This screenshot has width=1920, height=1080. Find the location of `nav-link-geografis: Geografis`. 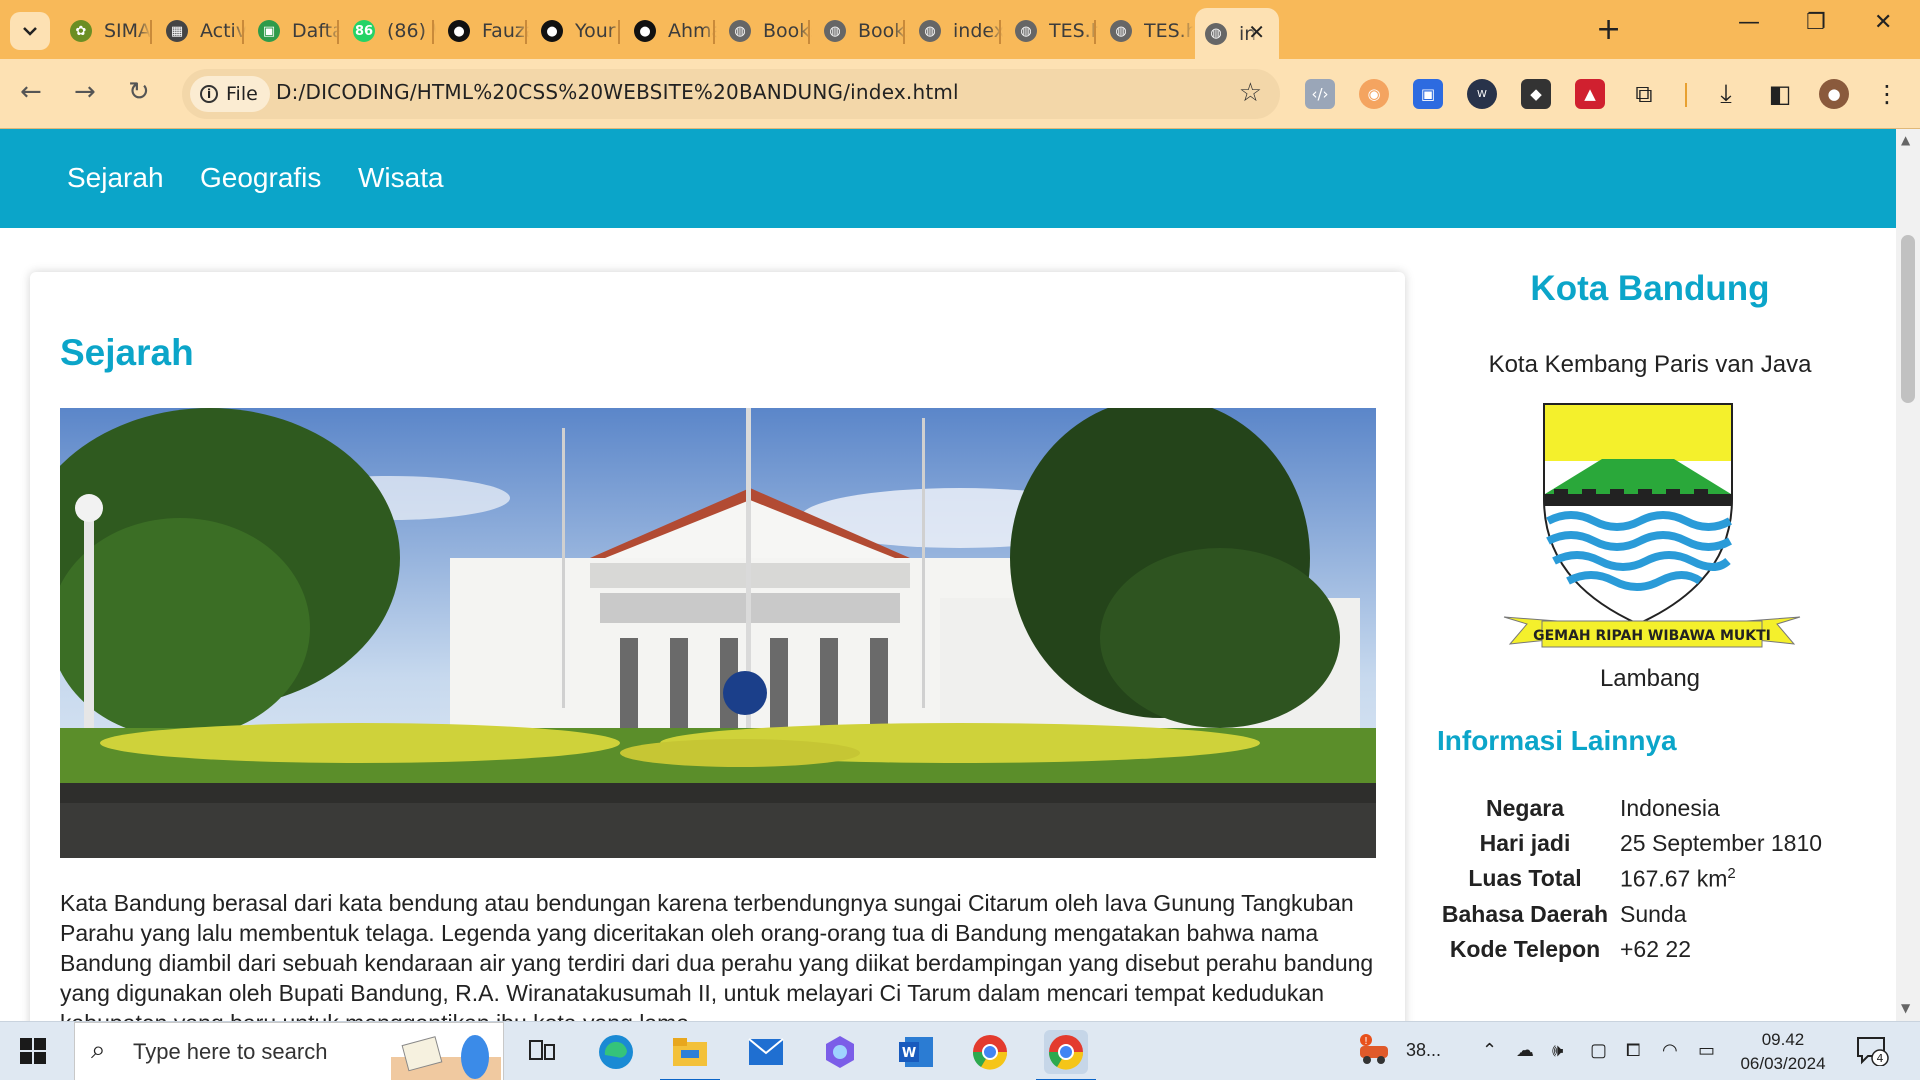

nav-link-geografis: Geografis is located at coordinates (260, 178).